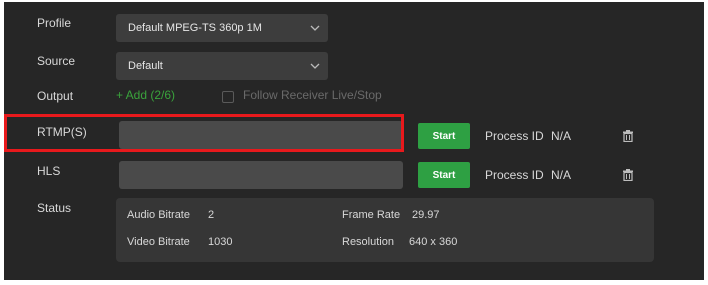  Describe the element at coordinates (222, 66) in the screenshot. I see `source-select: Default` at that location.